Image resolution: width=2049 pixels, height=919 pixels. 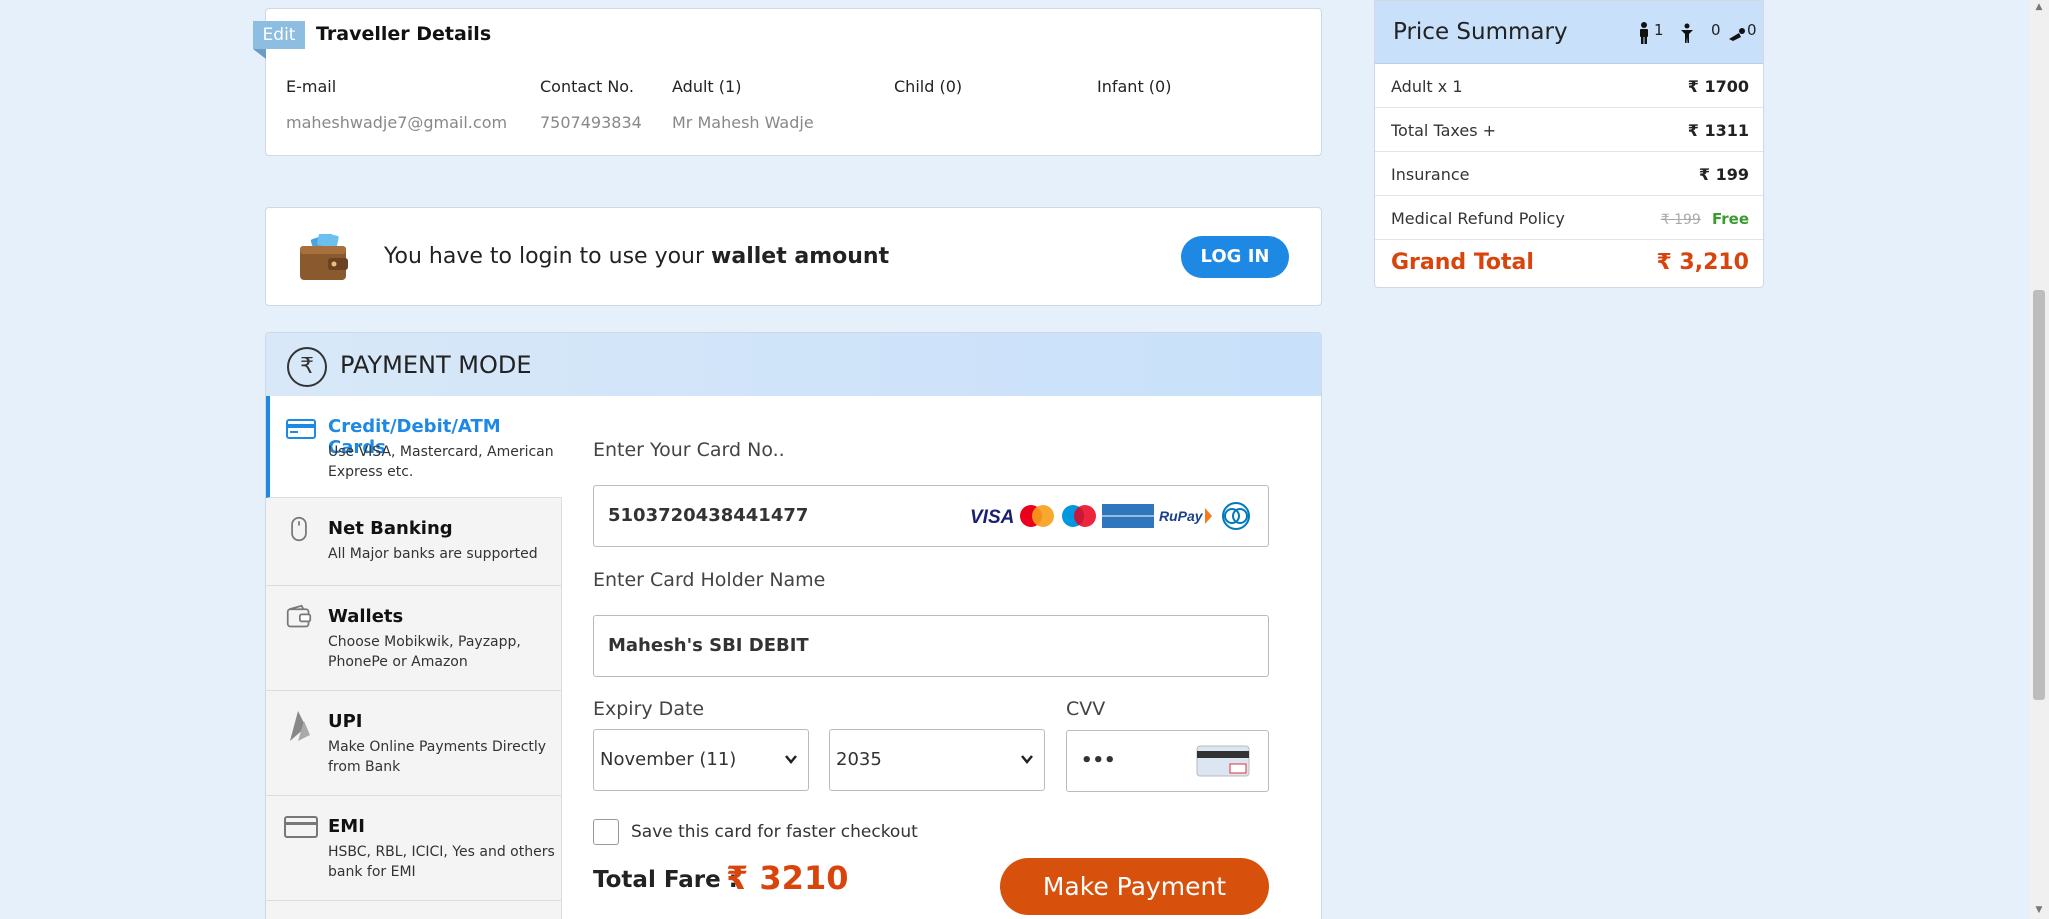 What do you see at coordinates (708, 515) in the screenshot?
I see `card-number-value: 5103720438441477` at bounding box center [708, 515].